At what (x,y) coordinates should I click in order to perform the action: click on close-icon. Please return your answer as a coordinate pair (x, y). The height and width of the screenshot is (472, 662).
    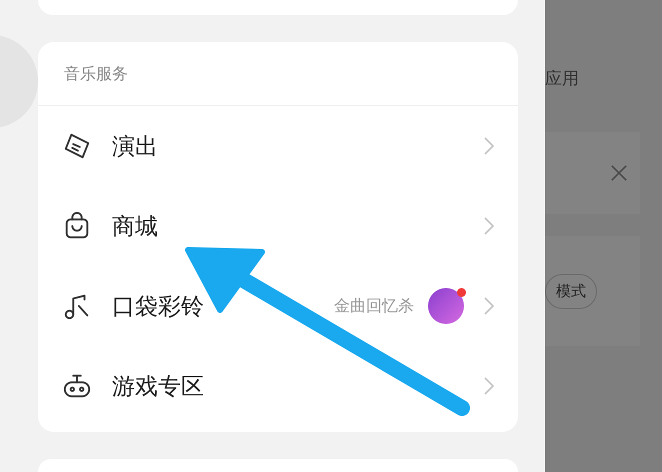
    Looking at the image, I should click on (619, 173).